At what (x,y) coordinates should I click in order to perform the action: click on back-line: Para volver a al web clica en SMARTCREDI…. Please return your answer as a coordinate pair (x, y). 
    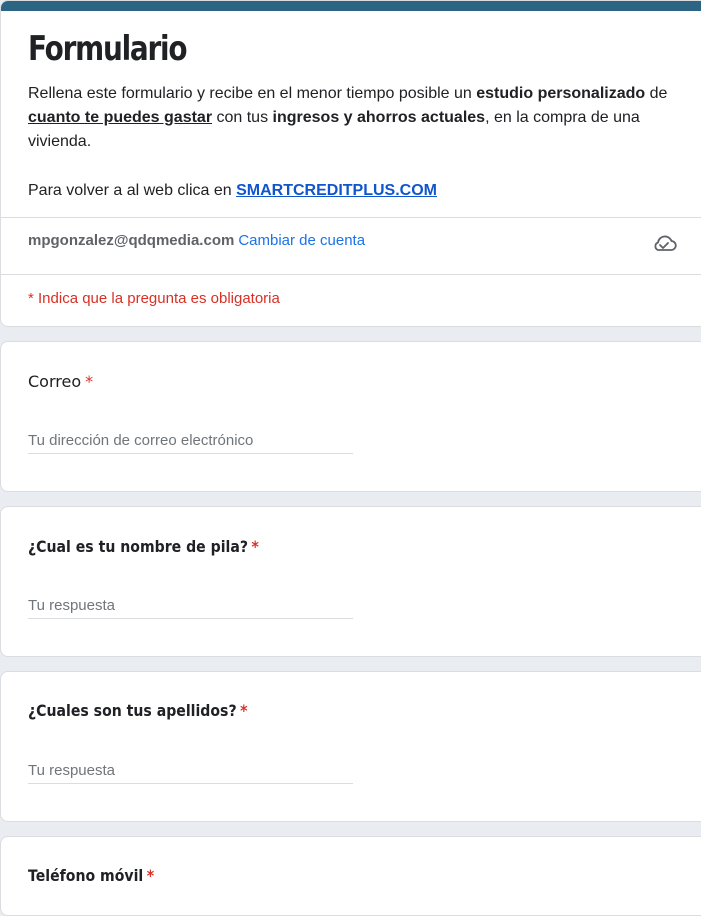
    Looking at the image, I should click on (232, 191).